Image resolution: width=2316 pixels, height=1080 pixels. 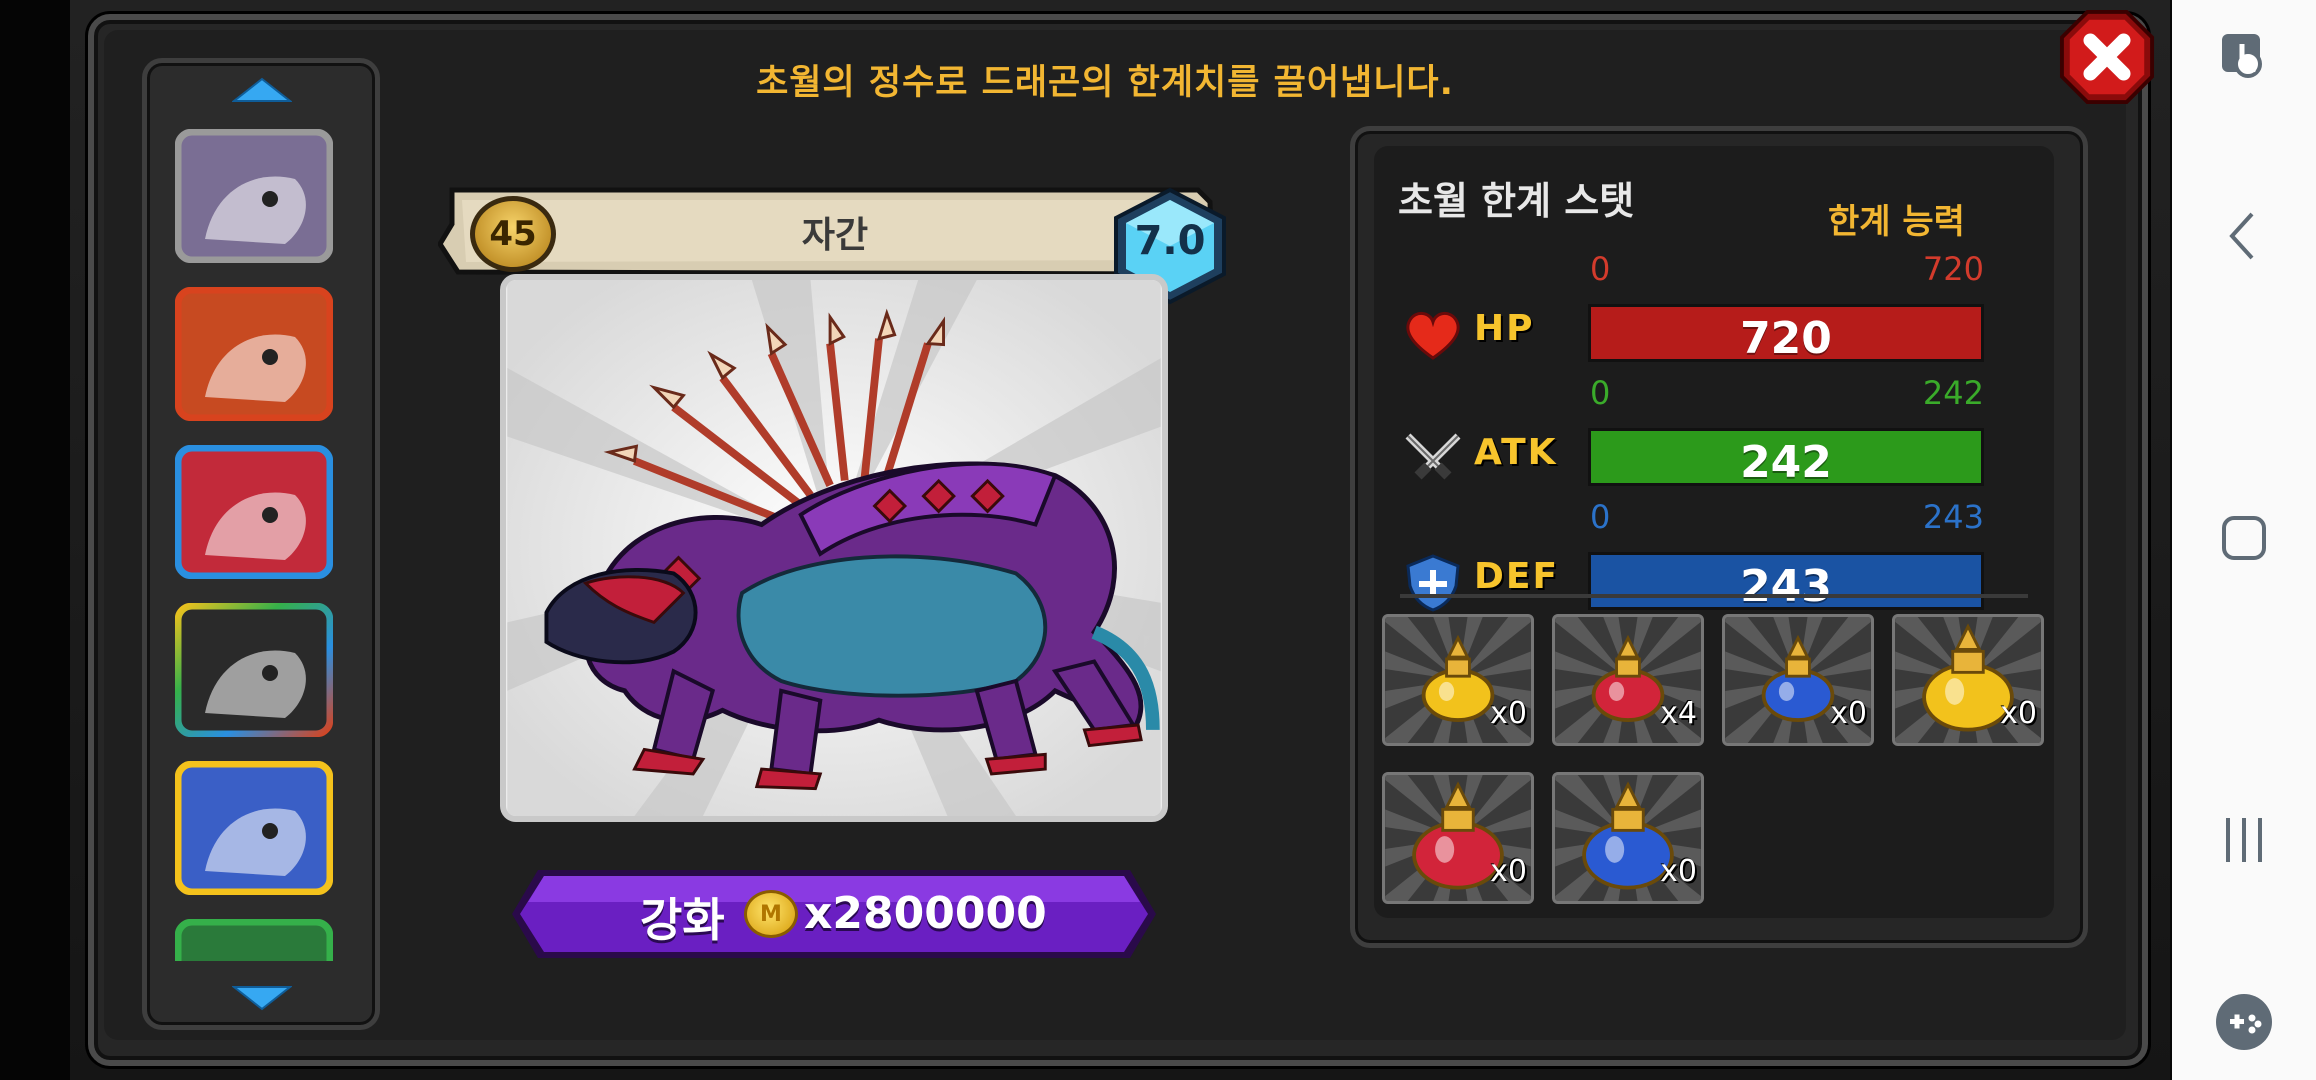 I want to click on stat-name: DEF, so click(x=1517, y=576).